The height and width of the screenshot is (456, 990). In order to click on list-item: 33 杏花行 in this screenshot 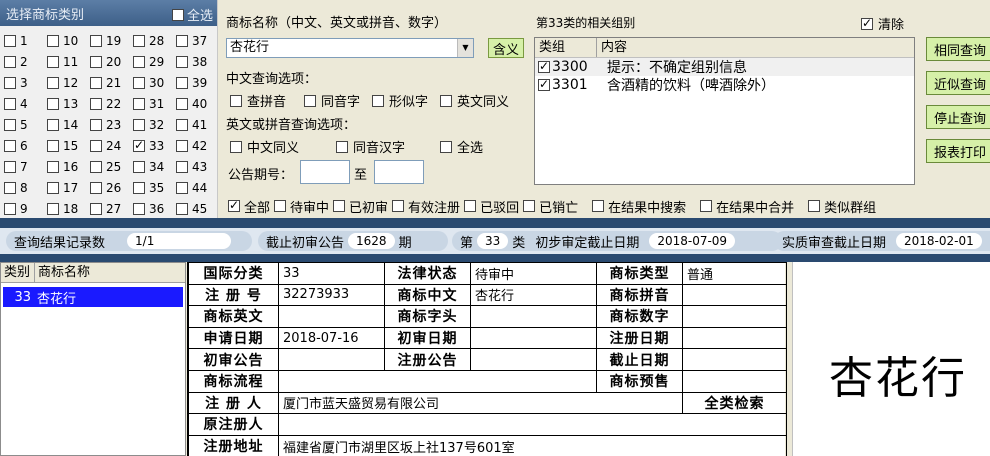, I will do `click(93, 297)`.